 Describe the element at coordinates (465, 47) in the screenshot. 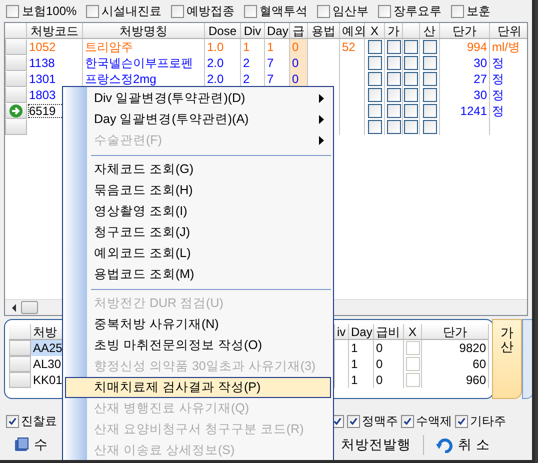

I see `table-cell: 994` at that location.